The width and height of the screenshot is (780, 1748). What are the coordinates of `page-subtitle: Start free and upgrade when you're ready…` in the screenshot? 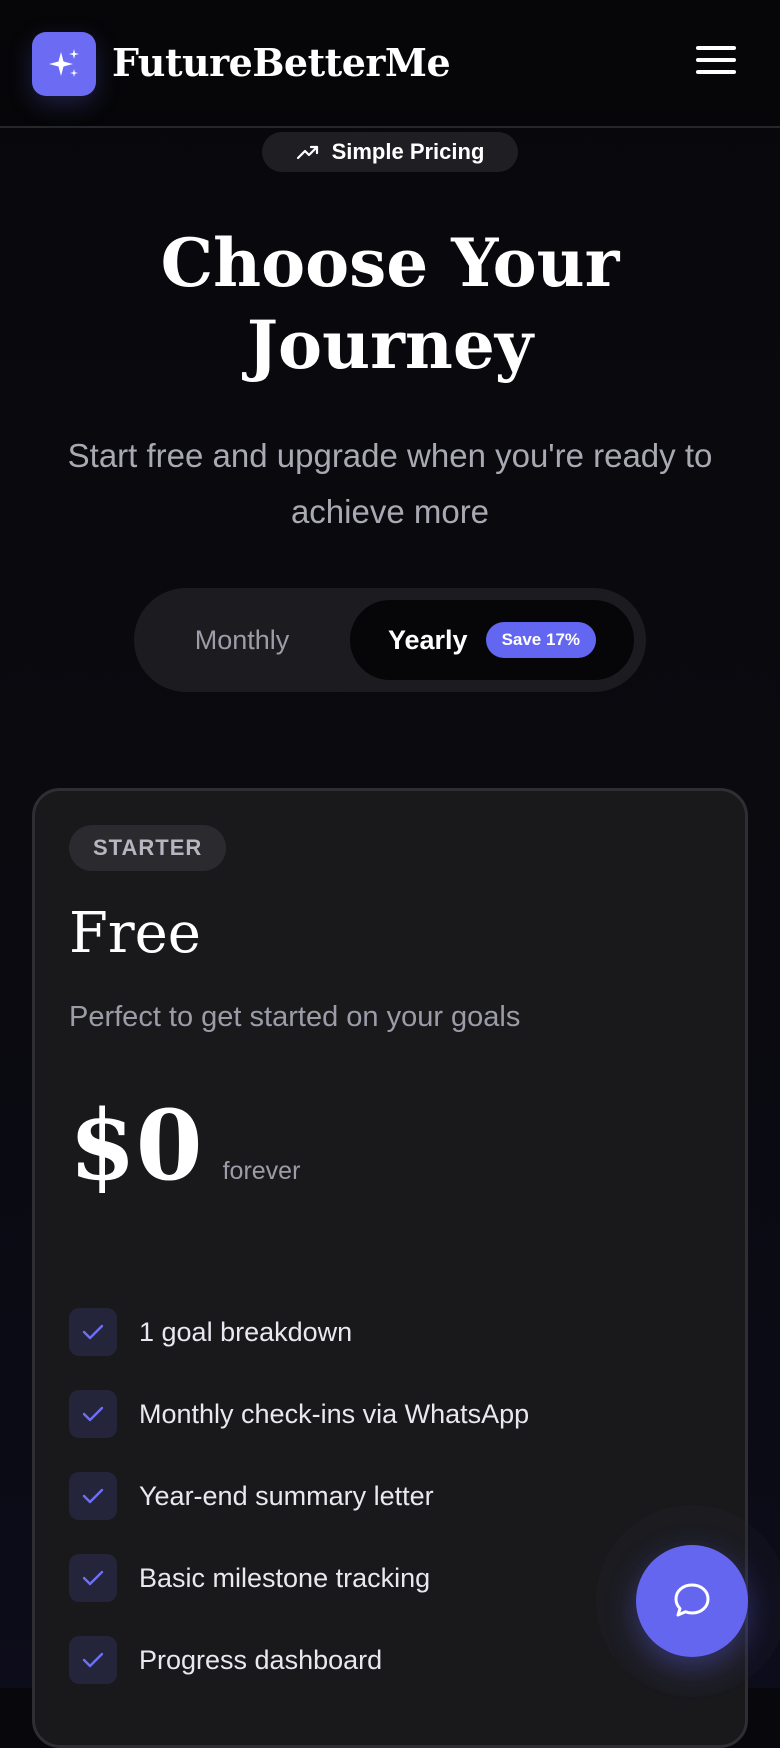 It's located at (390, 484).